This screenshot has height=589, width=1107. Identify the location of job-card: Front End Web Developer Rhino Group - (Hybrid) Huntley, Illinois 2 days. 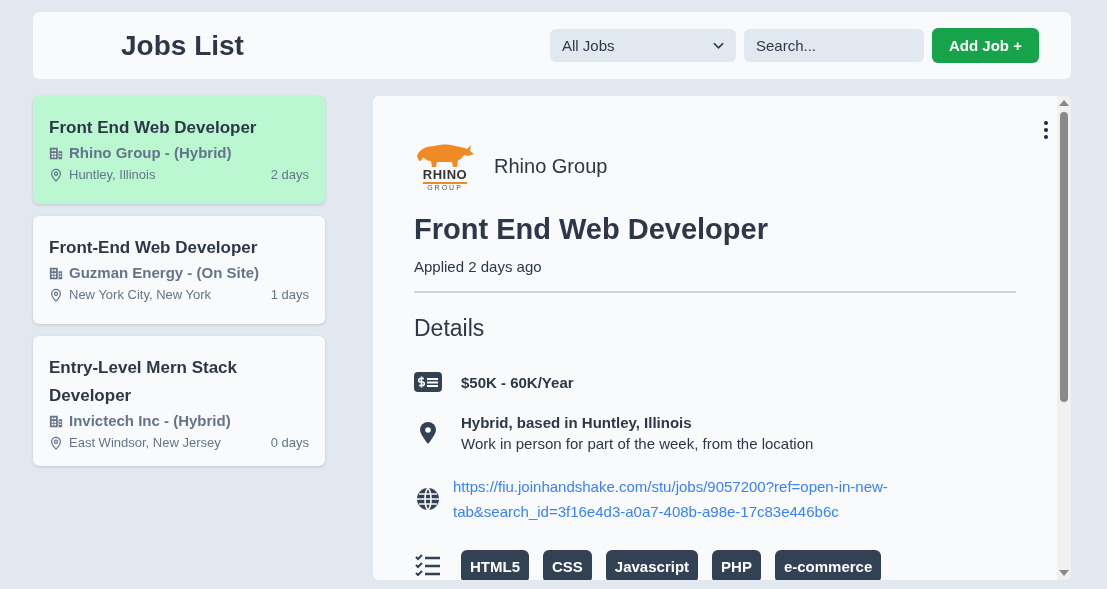
(179, 150).